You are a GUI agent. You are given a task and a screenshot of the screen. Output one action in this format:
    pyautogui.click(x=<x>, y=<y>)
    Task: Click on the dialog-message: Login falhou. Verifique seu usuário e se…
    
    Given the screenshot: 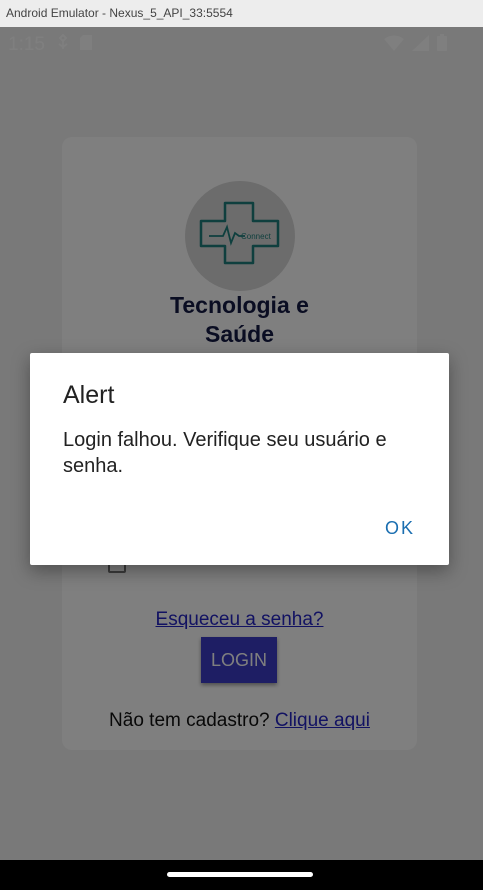 What is the action you would take?
    pyautogui.click(x=225, y=453)
    